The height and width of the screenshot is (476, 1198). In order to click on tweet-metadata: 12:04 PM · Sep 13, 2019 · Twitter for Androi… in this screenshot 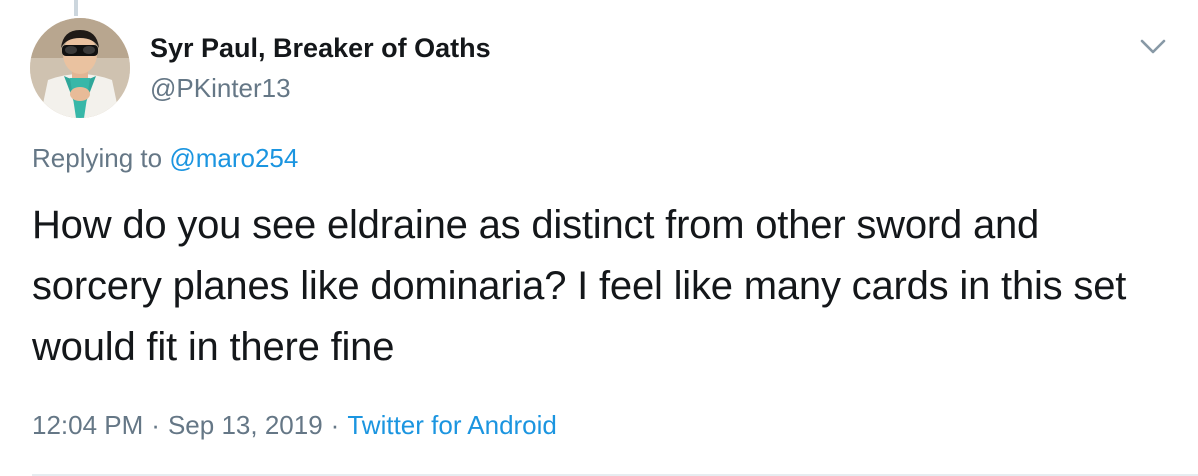, I will do `click(294, 425)`.